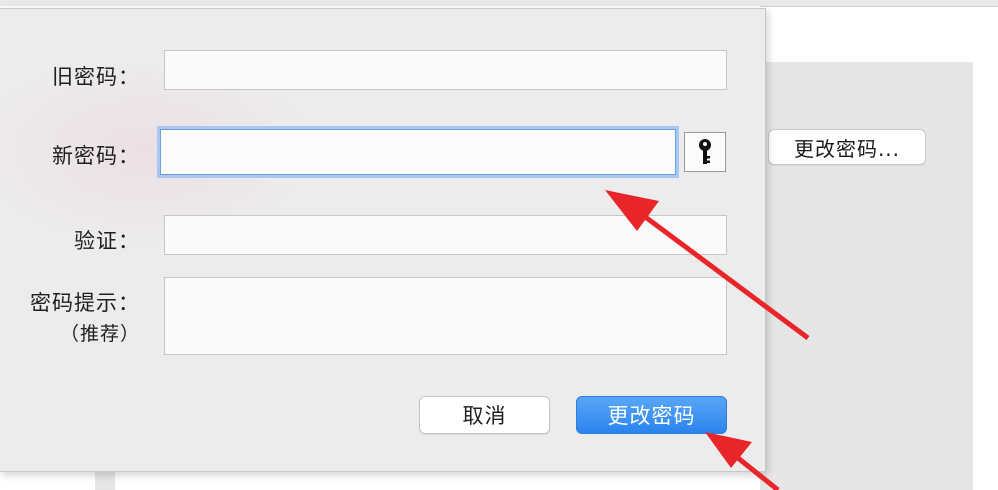  I want to click on password-assistant-button, so click(705, 152).